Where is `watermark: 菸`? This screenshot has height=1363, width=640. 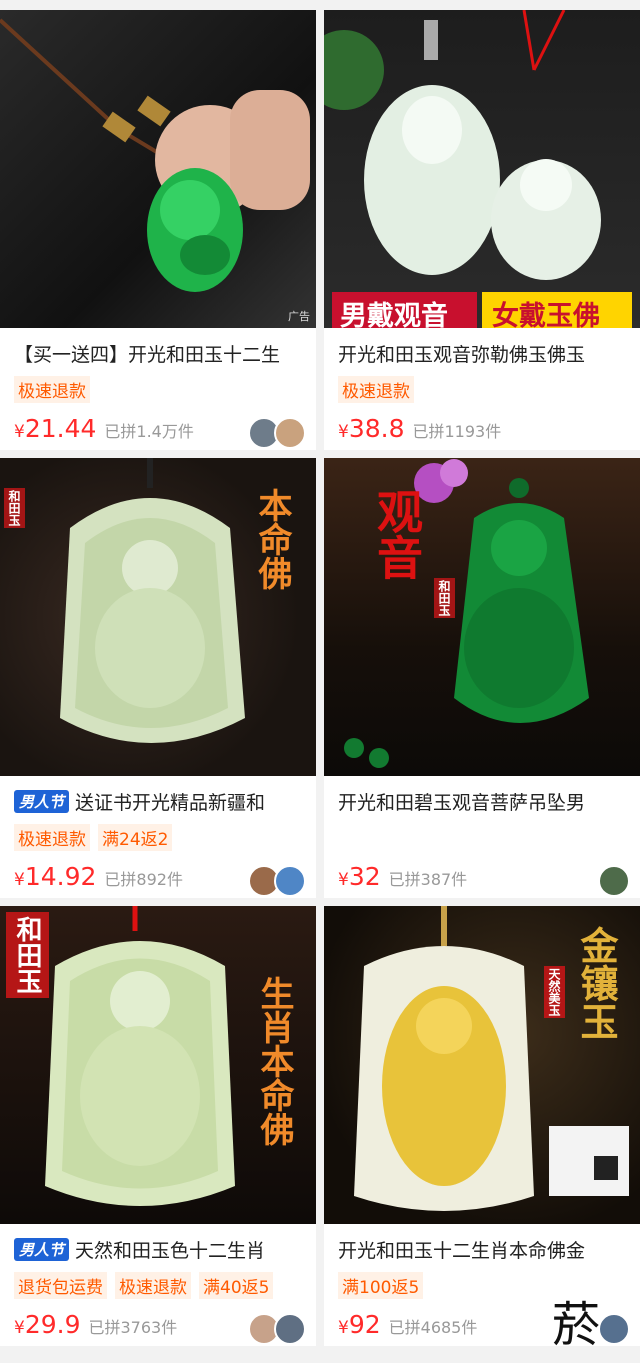
watermark: 菸 is located at coordinates (575, 1325).